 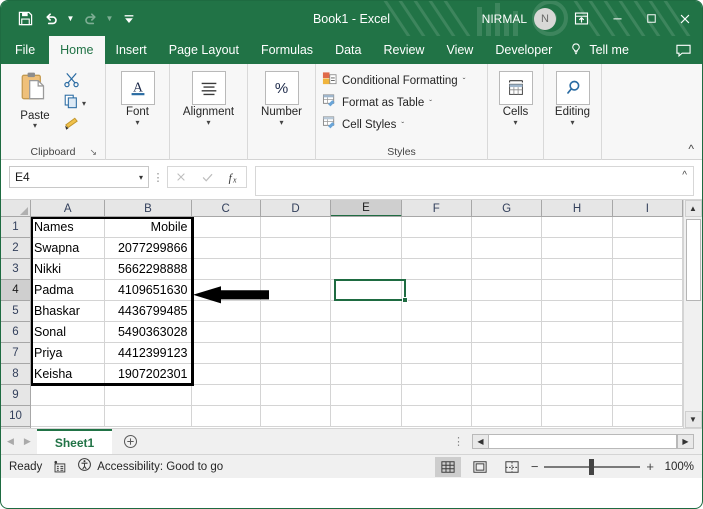 What do you see at coordinates (148, 290) in the screenshot?
I see `cell-B4: 4109651630` at bounding box center [148, 290].